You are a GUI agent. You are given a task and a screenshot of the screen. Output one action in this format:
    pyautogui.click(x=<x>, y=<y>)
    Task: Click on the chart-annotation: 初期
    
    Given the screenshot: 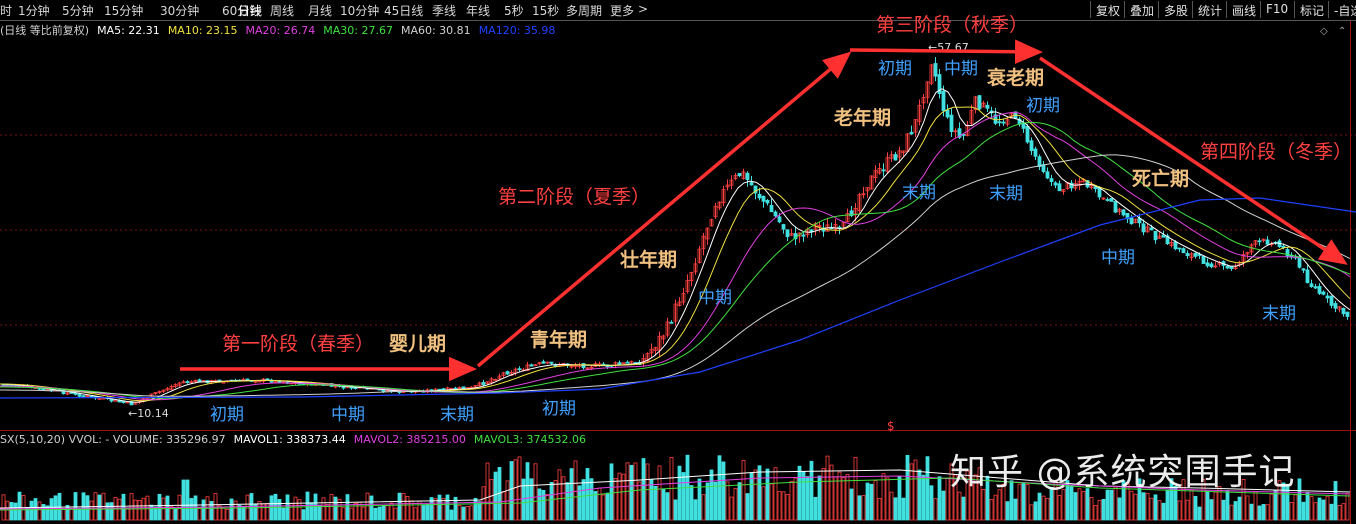 What is the action you would take?
    pyautogui.click(x=559, y=409)
    